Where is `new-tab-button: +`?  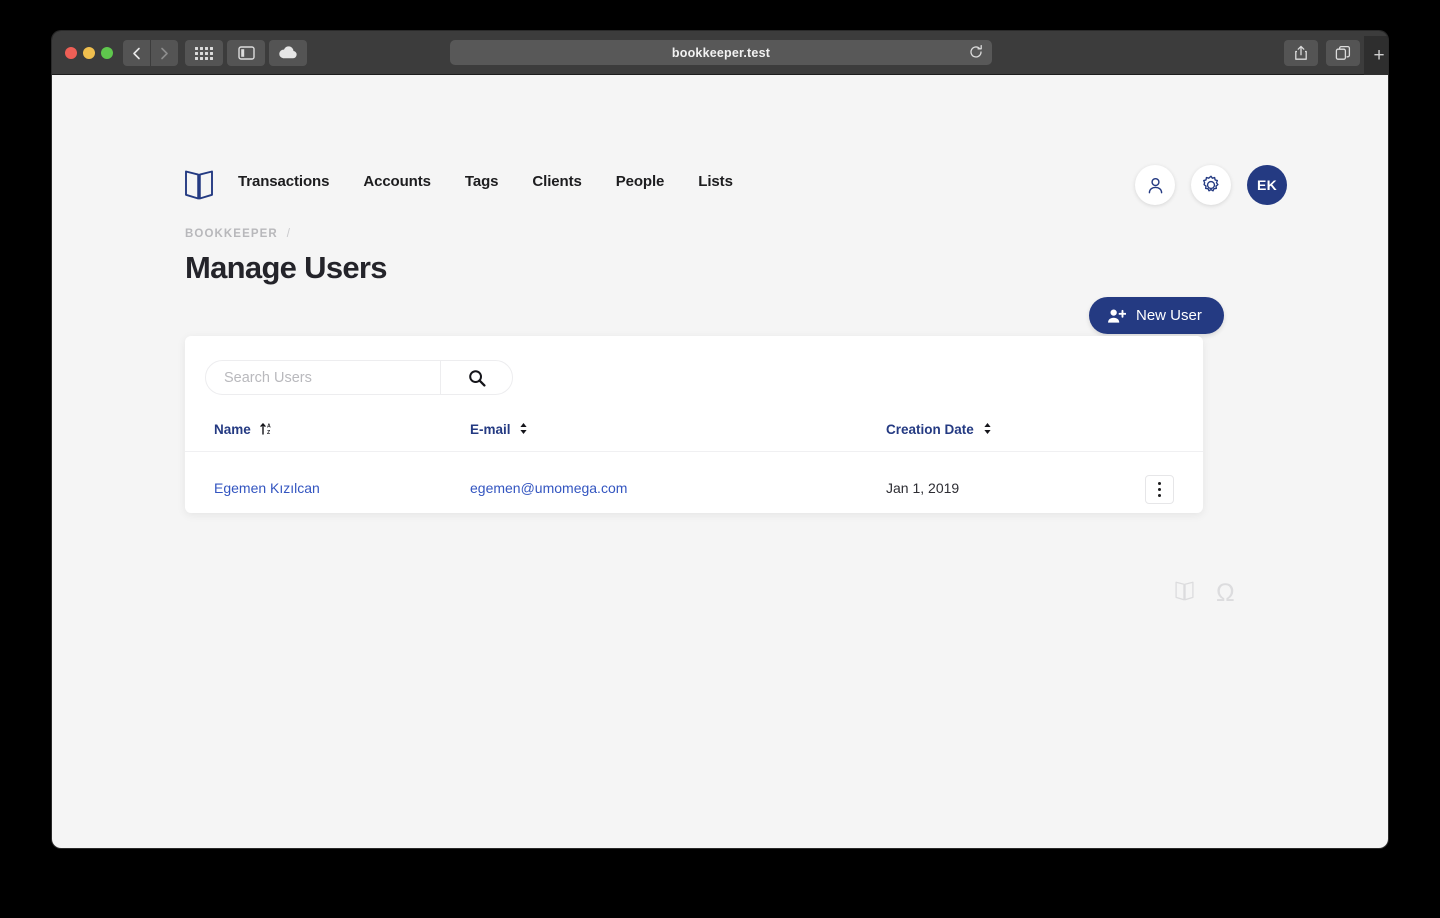
new-tab-button: + is located at coordinates (1376, 55).